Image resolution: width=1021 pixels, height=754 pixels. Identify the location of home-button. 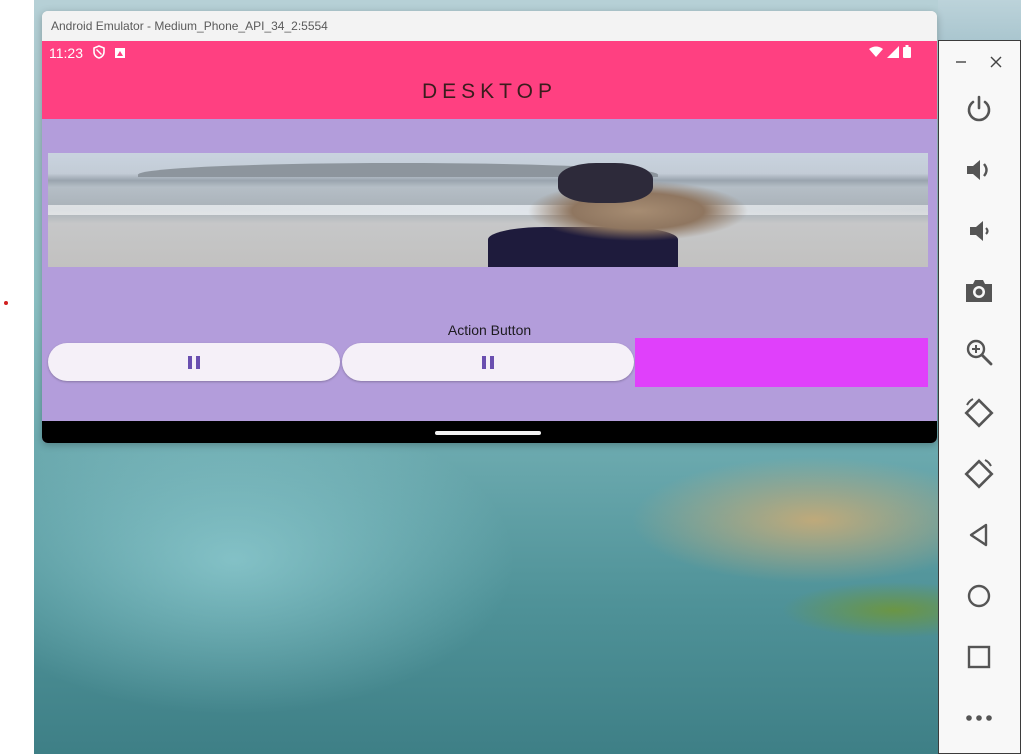
(979, 596).